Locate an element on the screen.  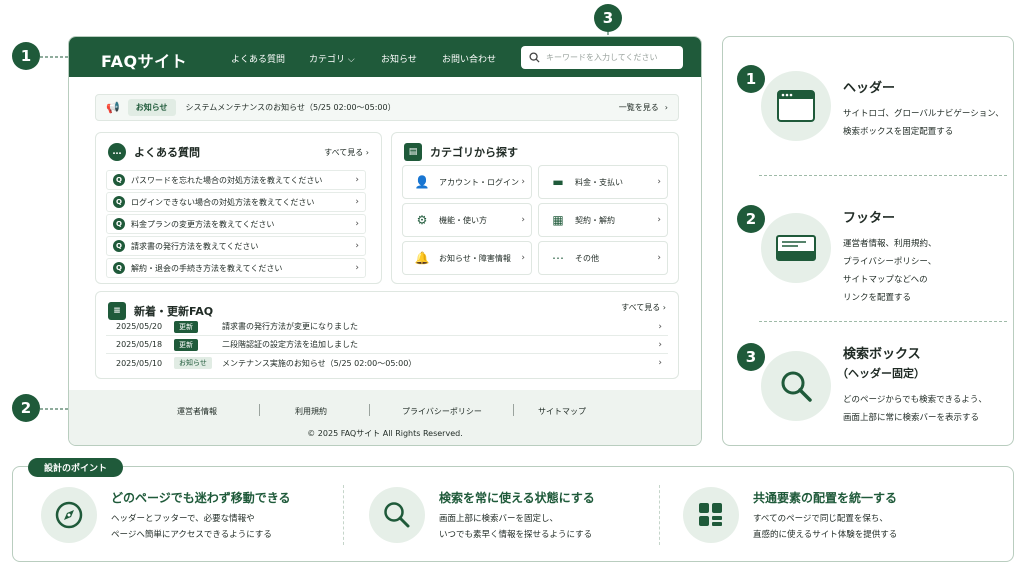
category-contract: ▦ 契約・解約 › is located at coordinates (603, 220).